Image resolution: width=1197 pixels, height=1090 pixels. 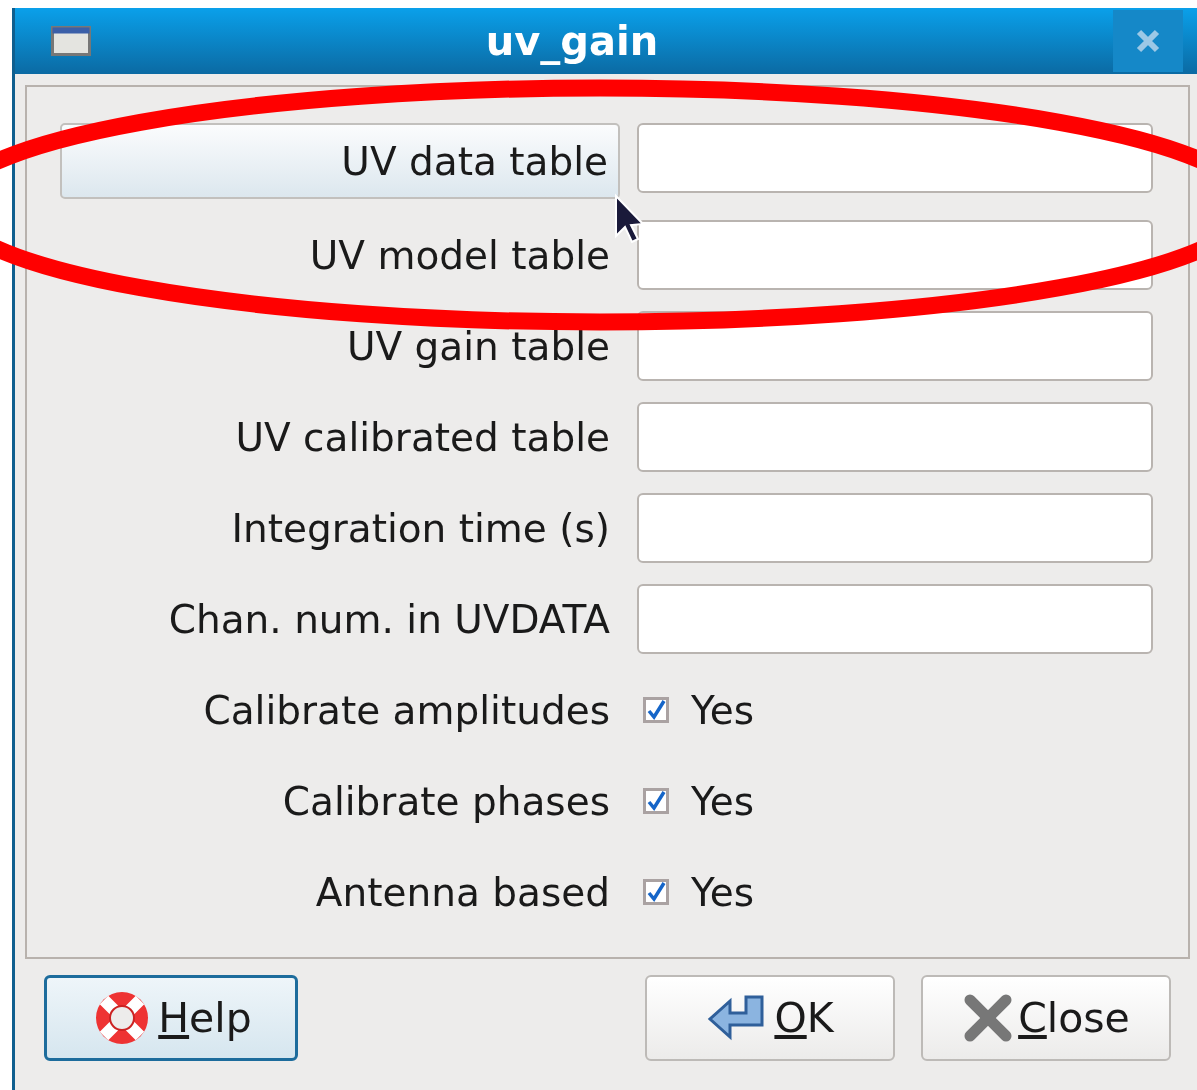 I want to click on checkbox-label: Calibrate phases, so click(x=446, y=801).